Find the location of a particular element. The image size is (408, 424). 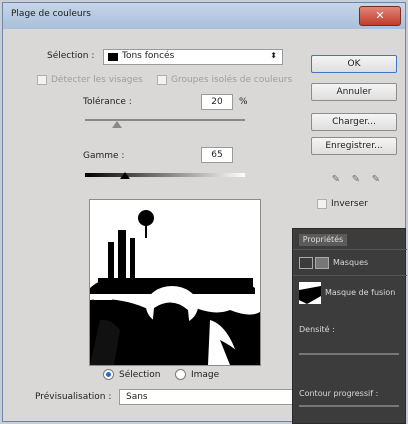

localized-clusters-label: Groupes isolés de couleurs is located at coordinates (232, 80).